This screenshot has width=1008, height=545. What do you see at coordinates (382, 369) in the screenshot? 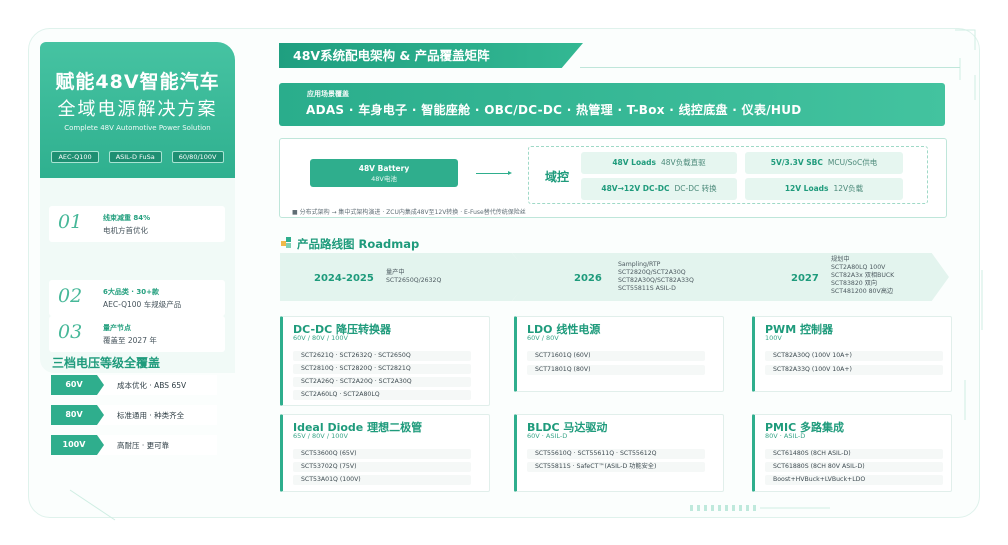
I see `card-row: SCT2810Q · SCT2820Q · SCT2821Q` at bounding box center [382, 369].